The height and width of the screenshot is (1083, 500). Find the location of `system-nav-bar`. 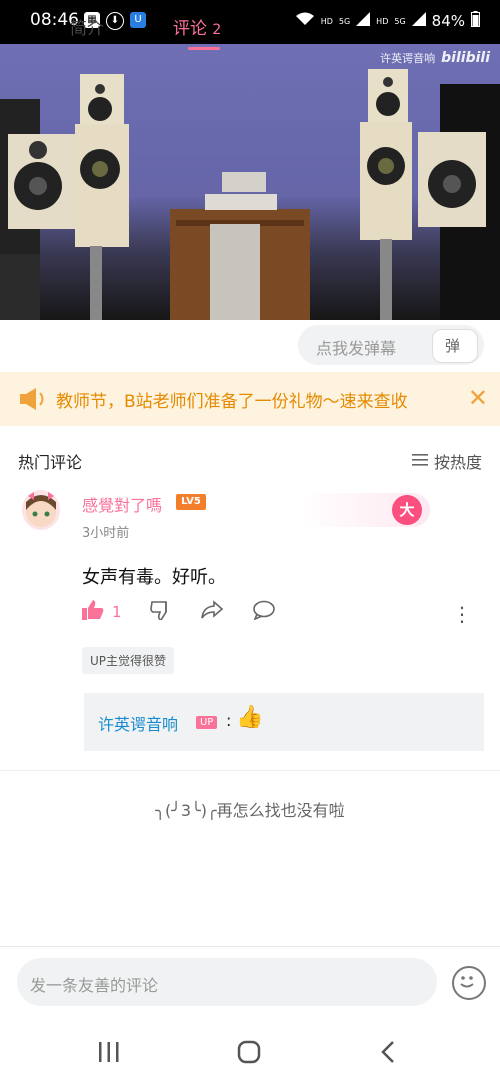

system-nav-bar is located at coordinates (250, 1051).